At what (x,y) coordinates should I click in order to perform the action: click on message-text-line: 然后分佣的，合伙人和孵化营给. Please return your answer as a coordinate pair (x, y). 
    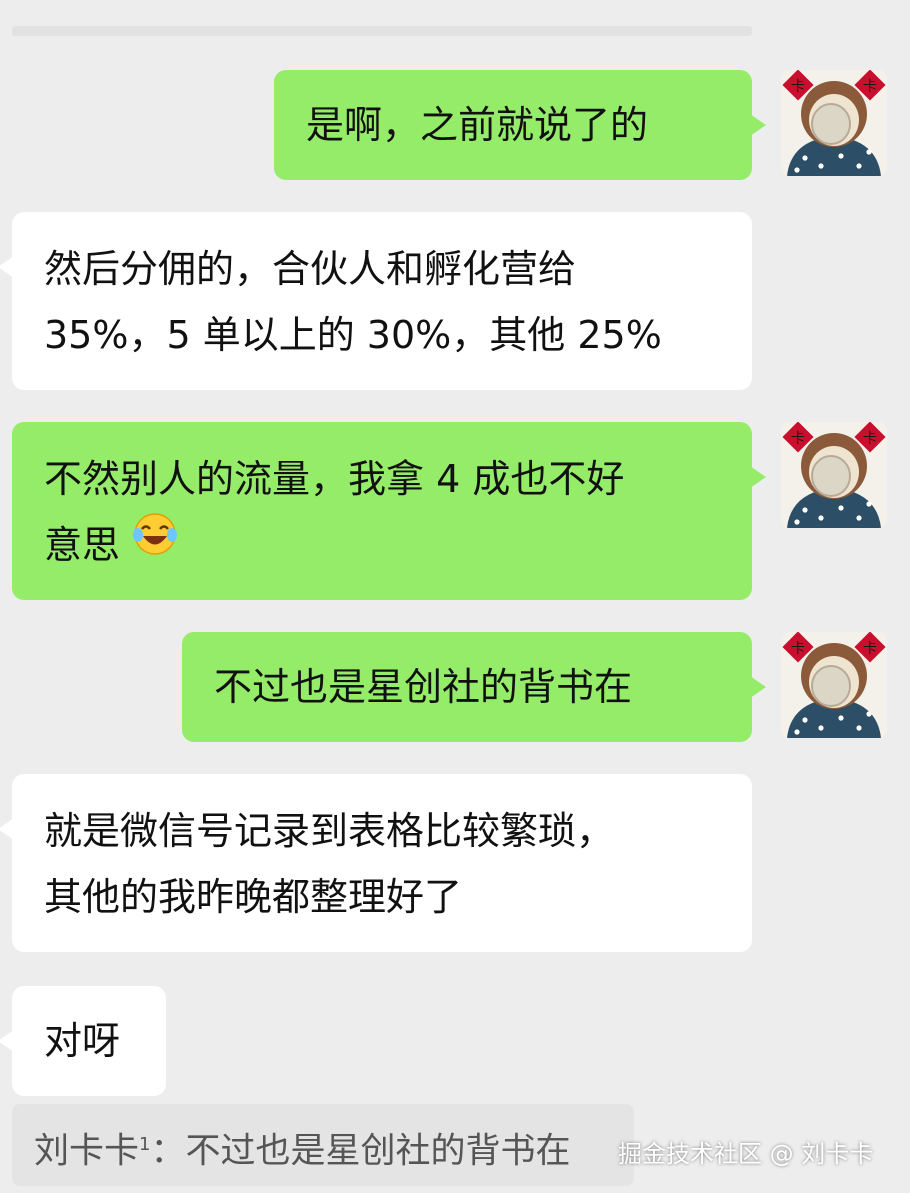
    Looking at the image, I should click on (310, 269).